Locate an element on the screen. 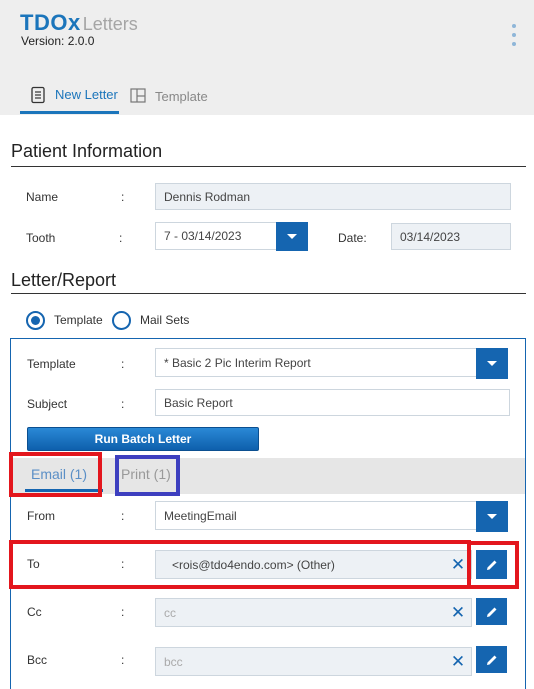 This screenshot has width=534, height=689. highlight-edit-to is located at coordinates (493, 565).